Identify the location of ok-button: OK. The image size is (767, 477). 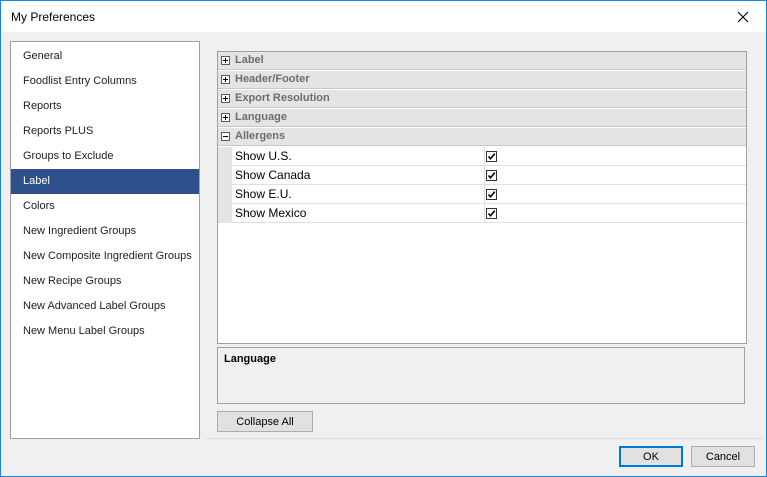
(651, 456).